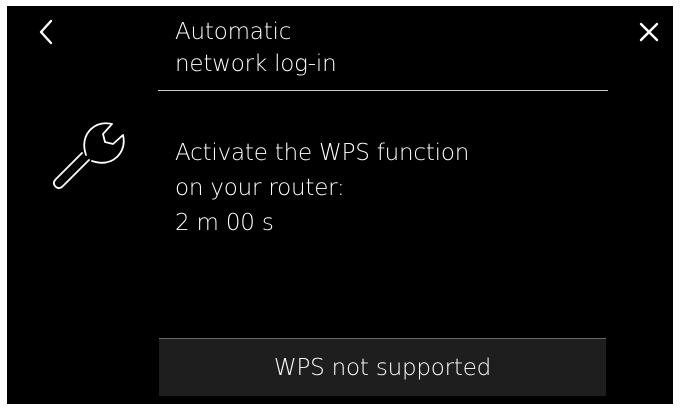  Describe the element at coordinates (260, 188) in the screenshot. I see `message-line-2: on your router:` at that location.